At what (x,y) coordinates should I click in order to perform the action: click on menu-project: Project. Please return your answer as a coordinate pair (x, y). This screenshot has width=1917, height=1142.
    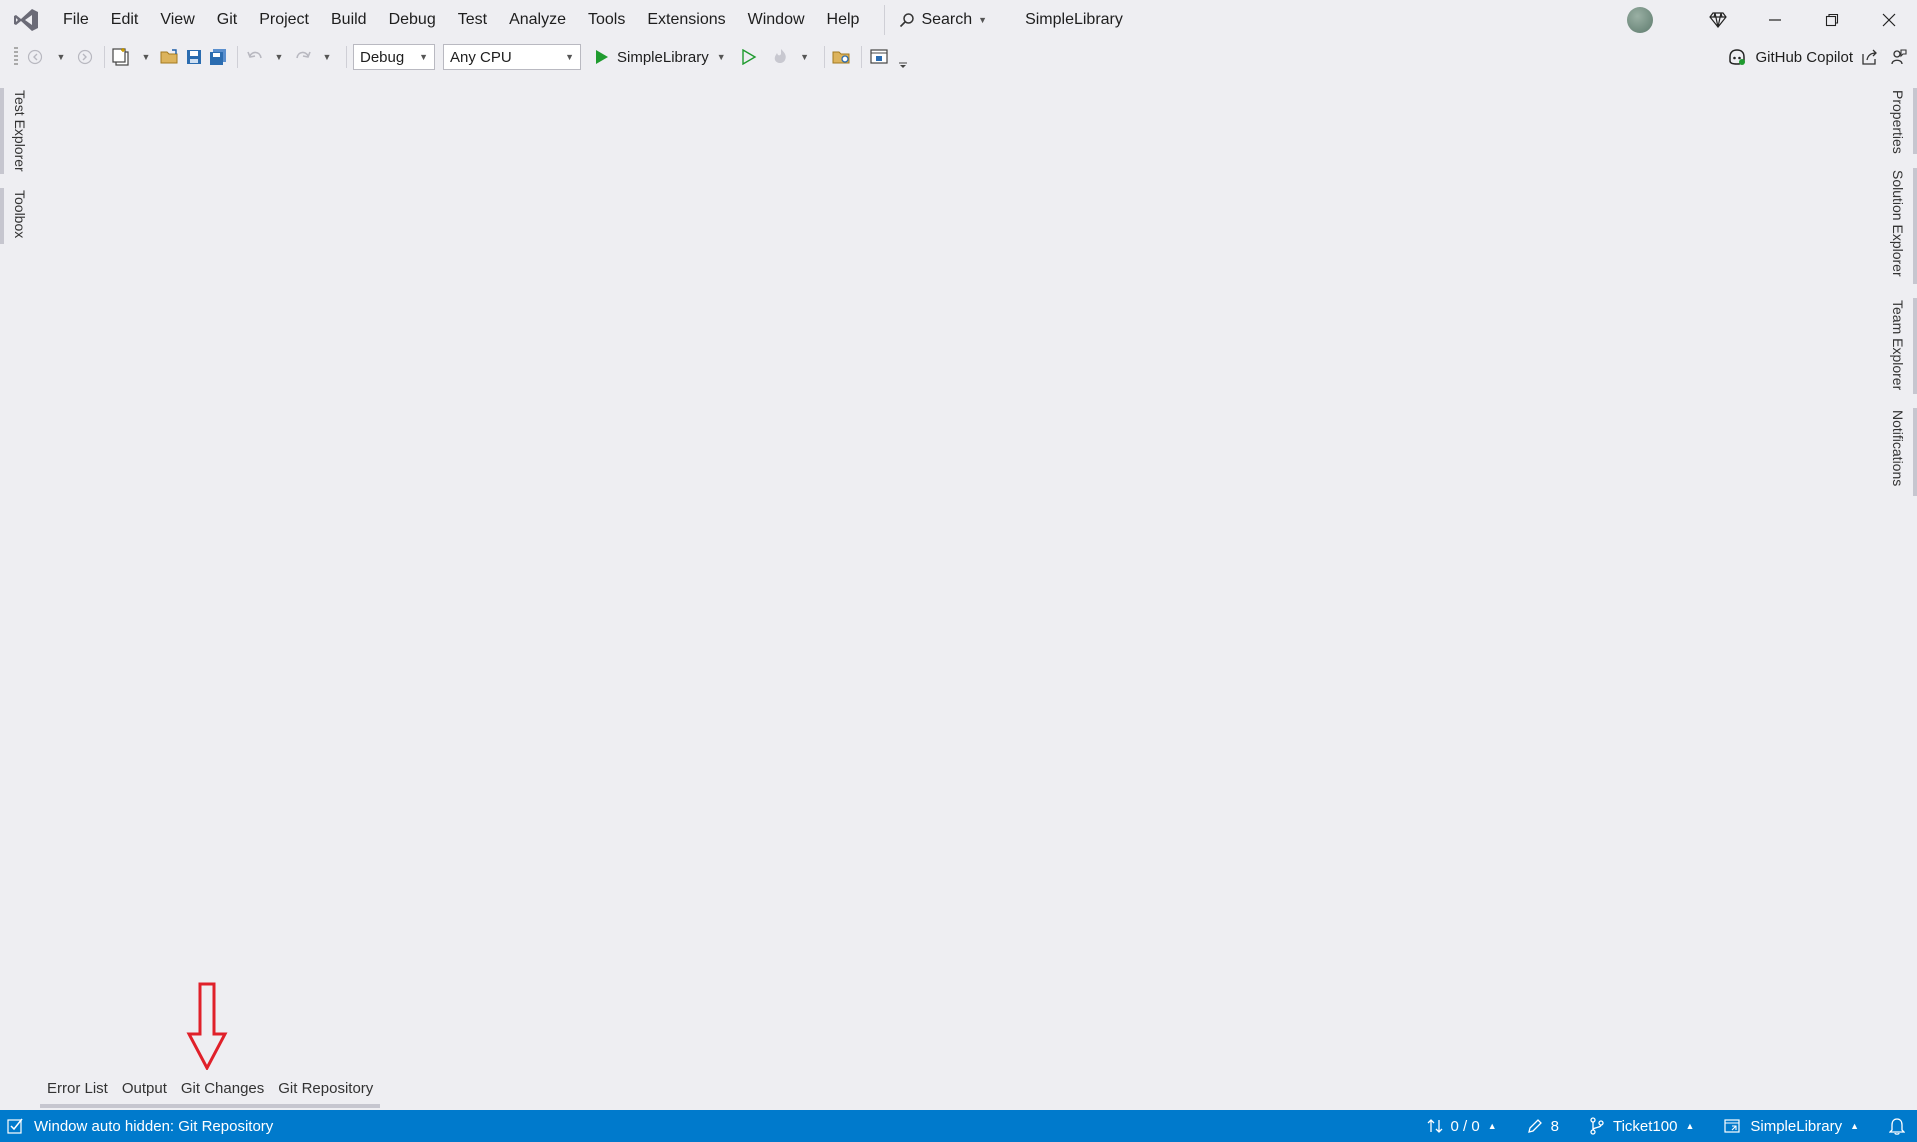
    Looking at the image, I should click on (284, 20).